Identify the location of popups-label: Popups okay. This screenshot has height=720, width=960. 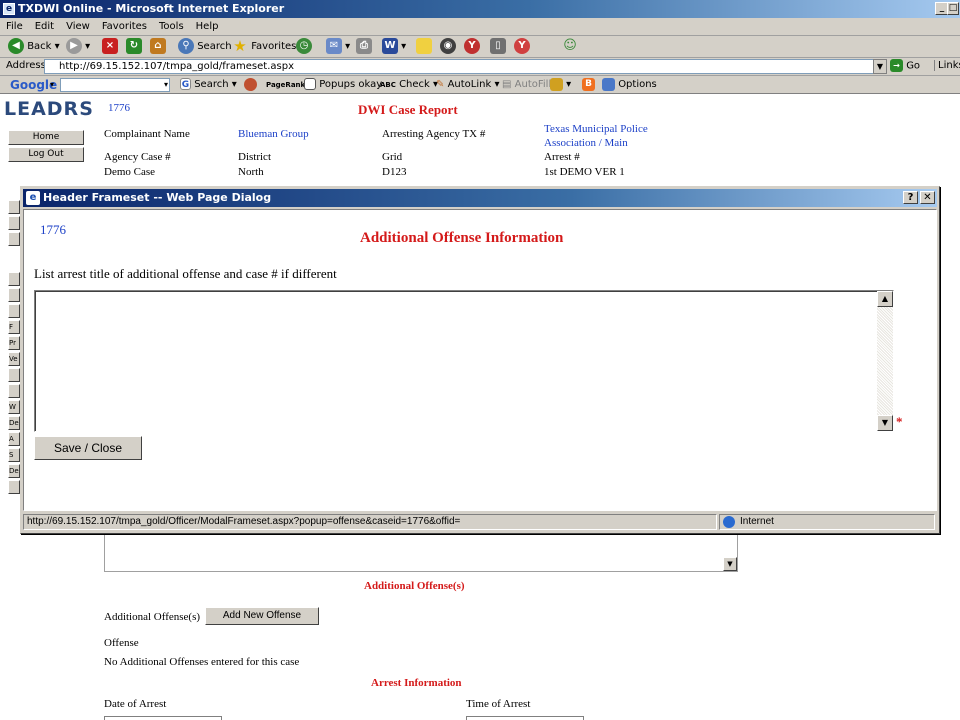
(351, 84).